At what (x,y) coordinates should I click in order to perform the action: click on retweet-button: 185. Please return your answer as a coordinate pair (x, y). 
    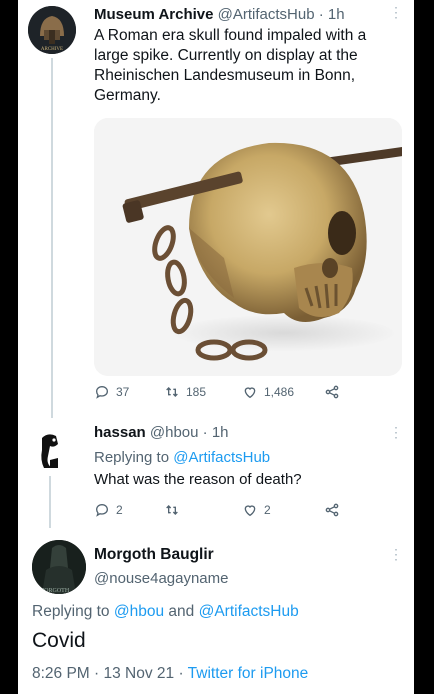
    Looking at the image, I should click on (203, 392).